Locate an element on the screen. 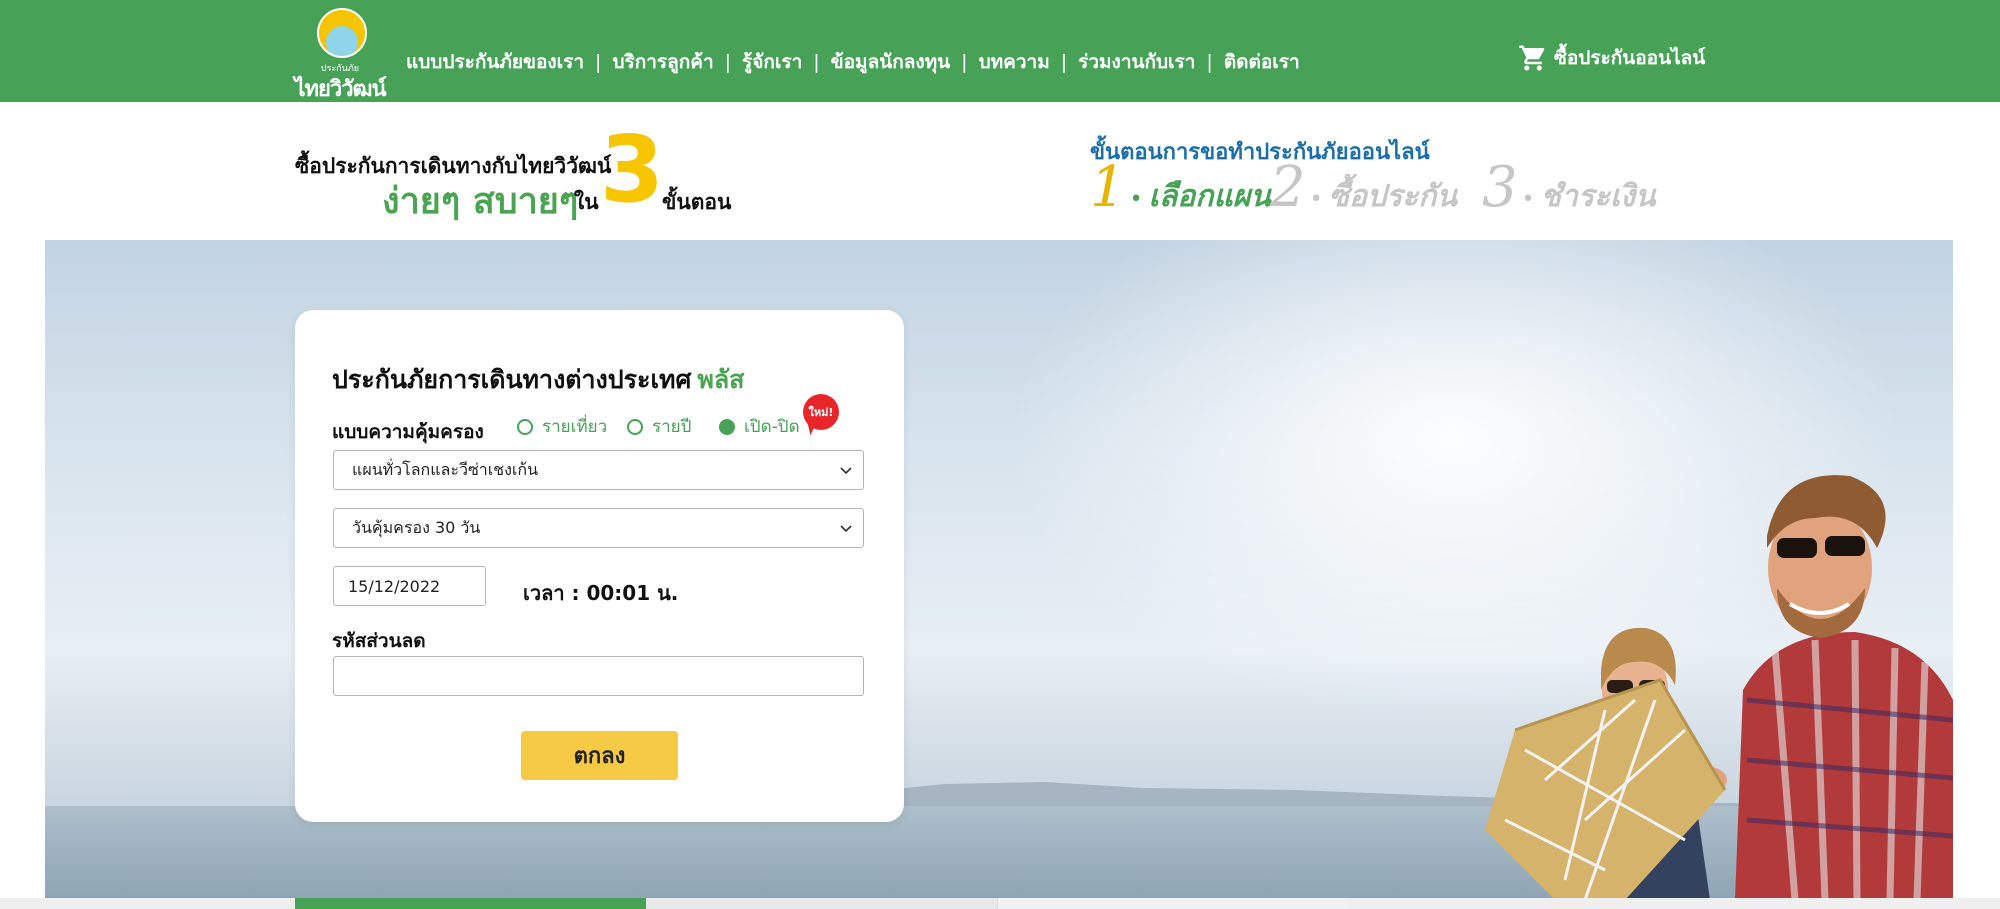  step-3-payment: 3 • ชำระเงิน is located at coordinates (1568, 190).